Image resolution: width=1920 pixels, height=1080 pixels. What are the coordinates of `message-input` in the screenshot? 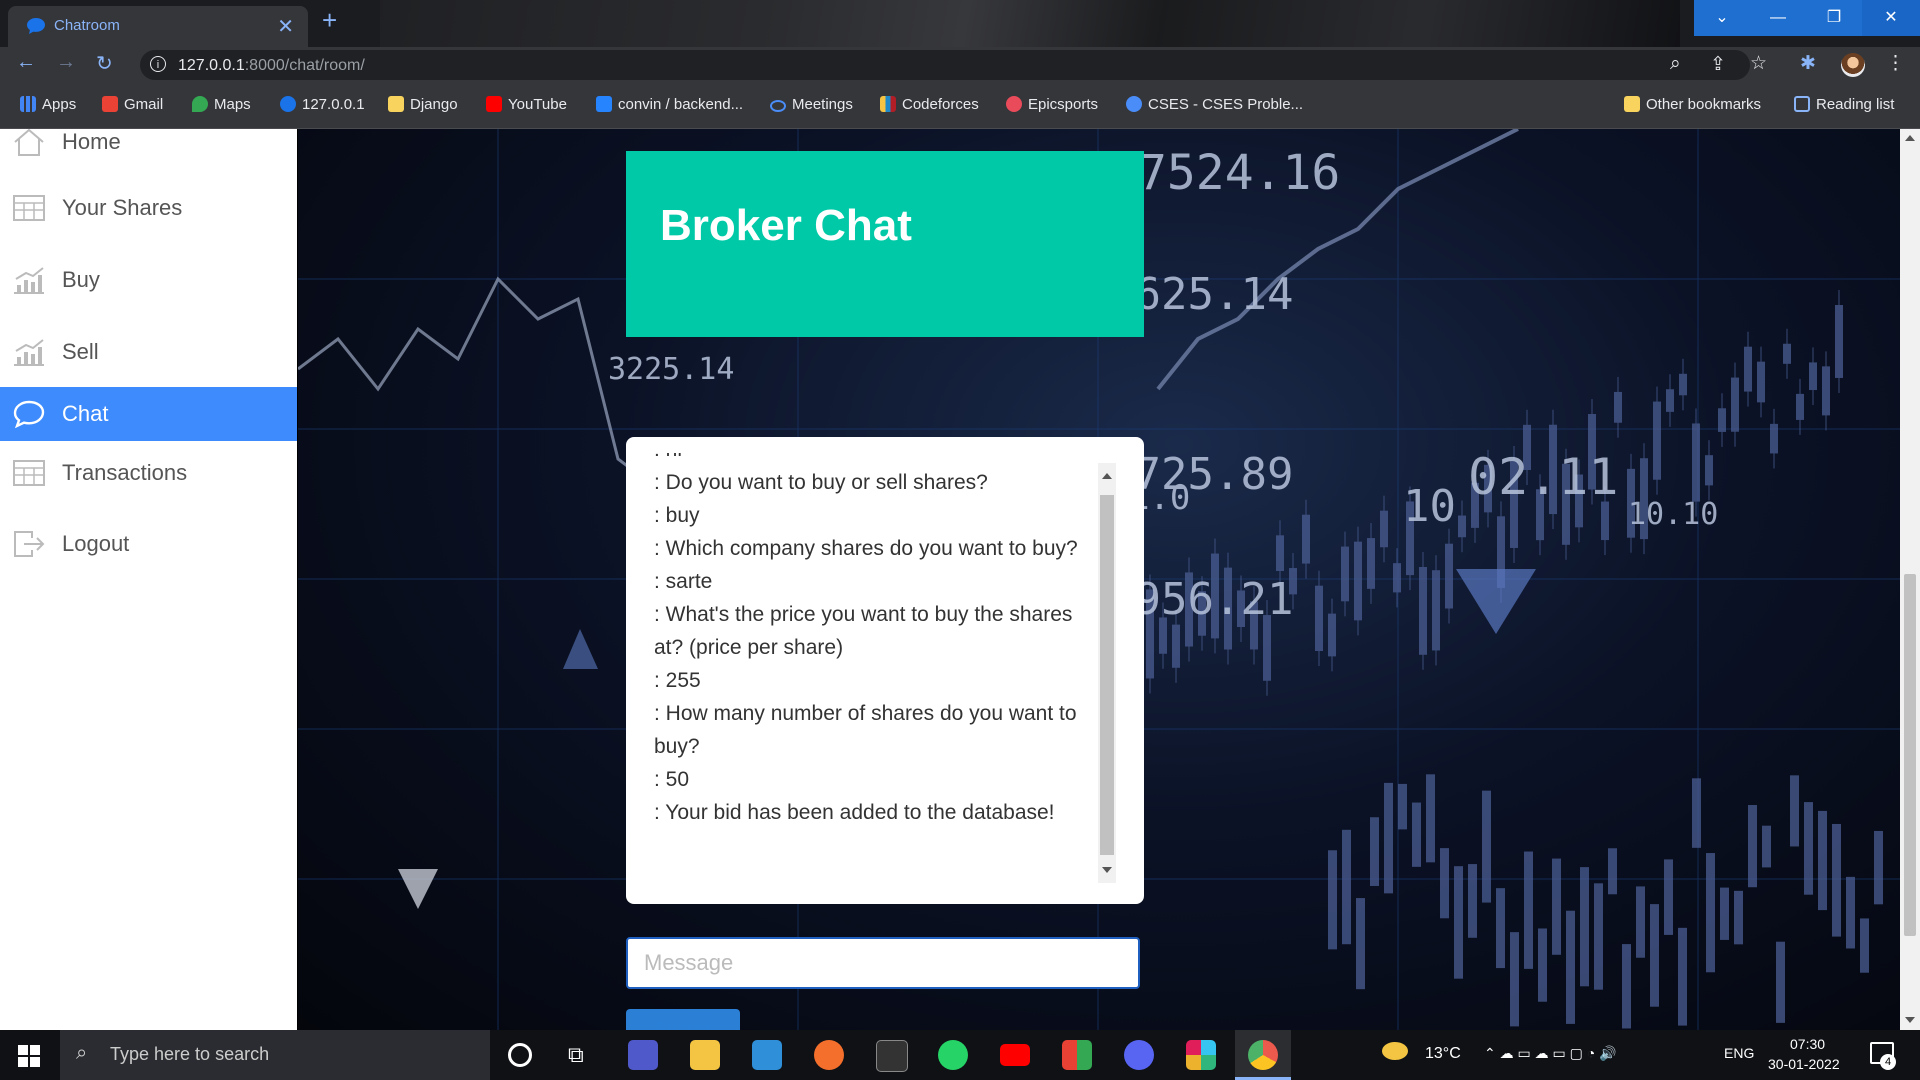 It's located at (883, 963).